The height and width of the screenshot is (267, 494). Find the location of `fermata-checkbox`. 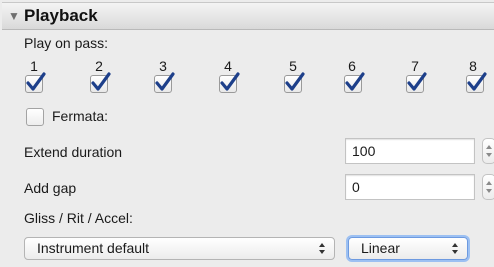

fermata-checkbox is located at coordinates (35, 117).